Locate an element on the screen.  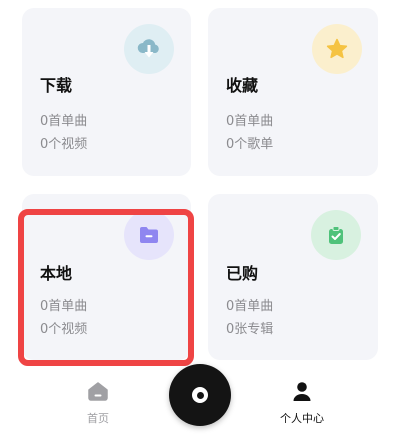
card-title: 收藏 is located at coordinates (242, 85).